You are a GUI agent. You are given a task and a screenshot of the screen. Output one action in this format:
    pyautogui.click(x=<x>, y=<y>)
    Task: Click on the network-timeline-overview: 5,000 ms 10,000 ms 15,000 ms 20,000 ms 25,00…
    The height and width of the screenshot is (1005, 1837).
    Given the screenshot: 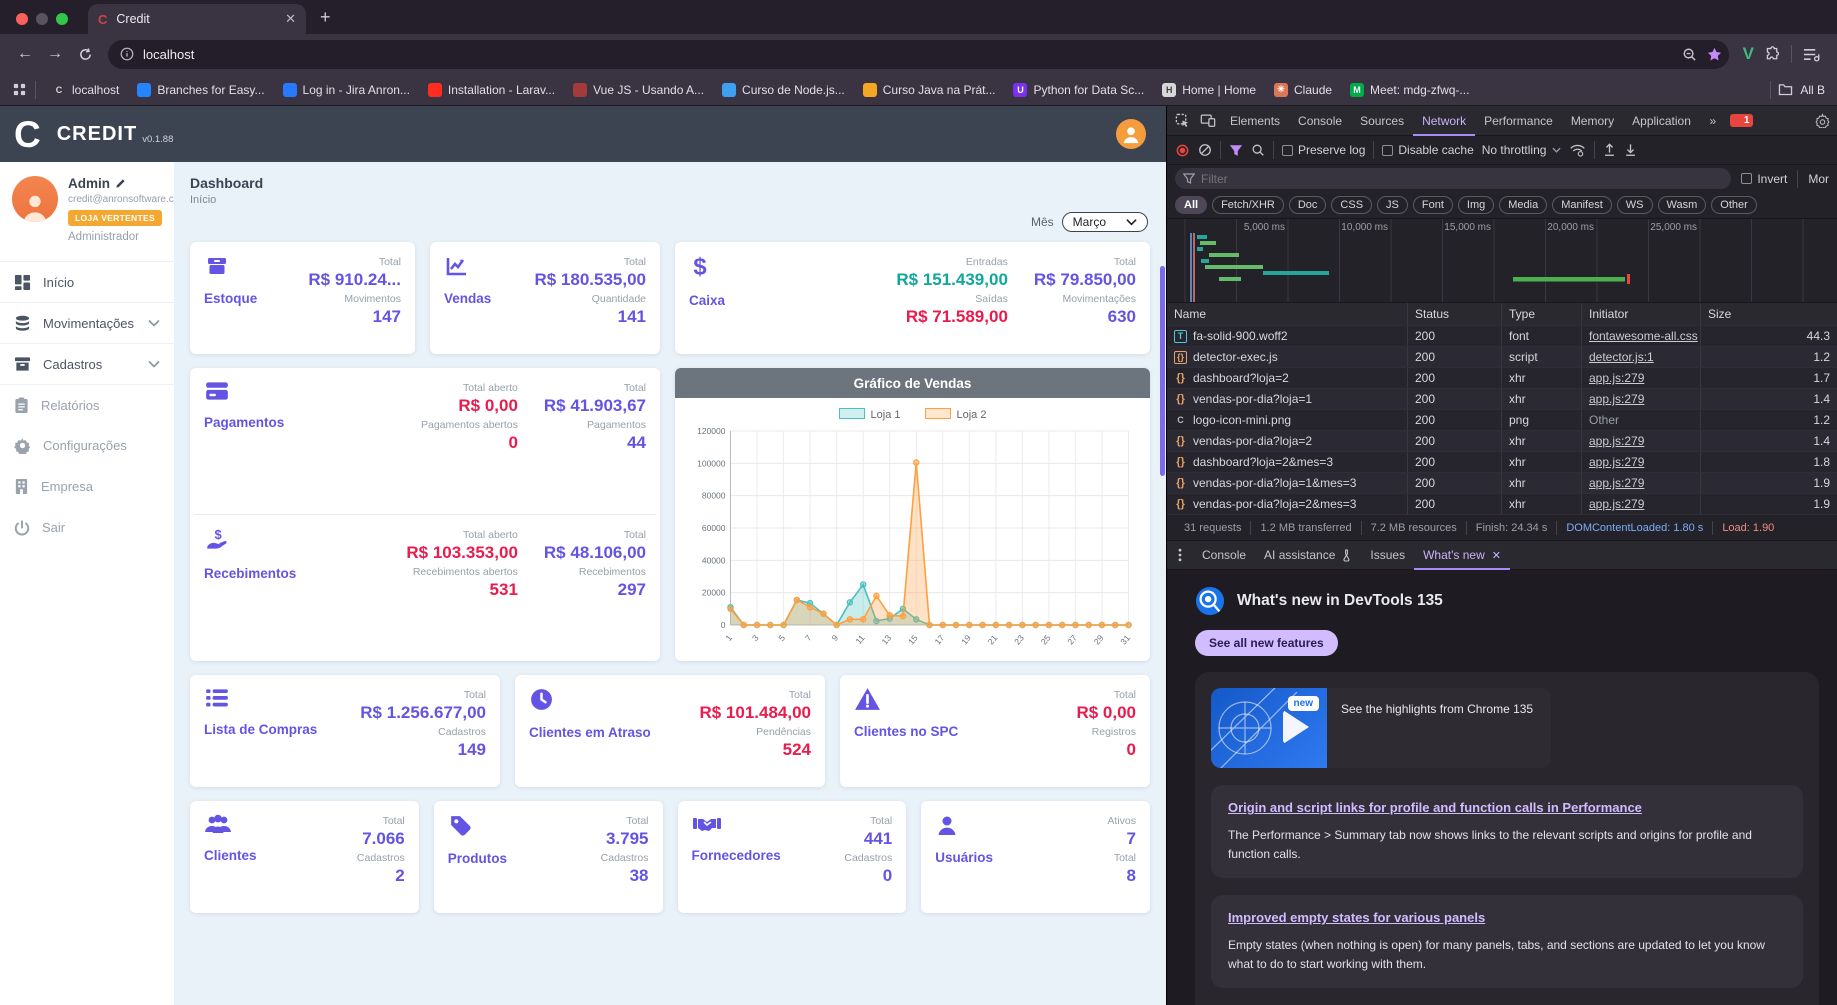 What is the action you would take?
    pyautogui.click(x=1502, y=261)
    